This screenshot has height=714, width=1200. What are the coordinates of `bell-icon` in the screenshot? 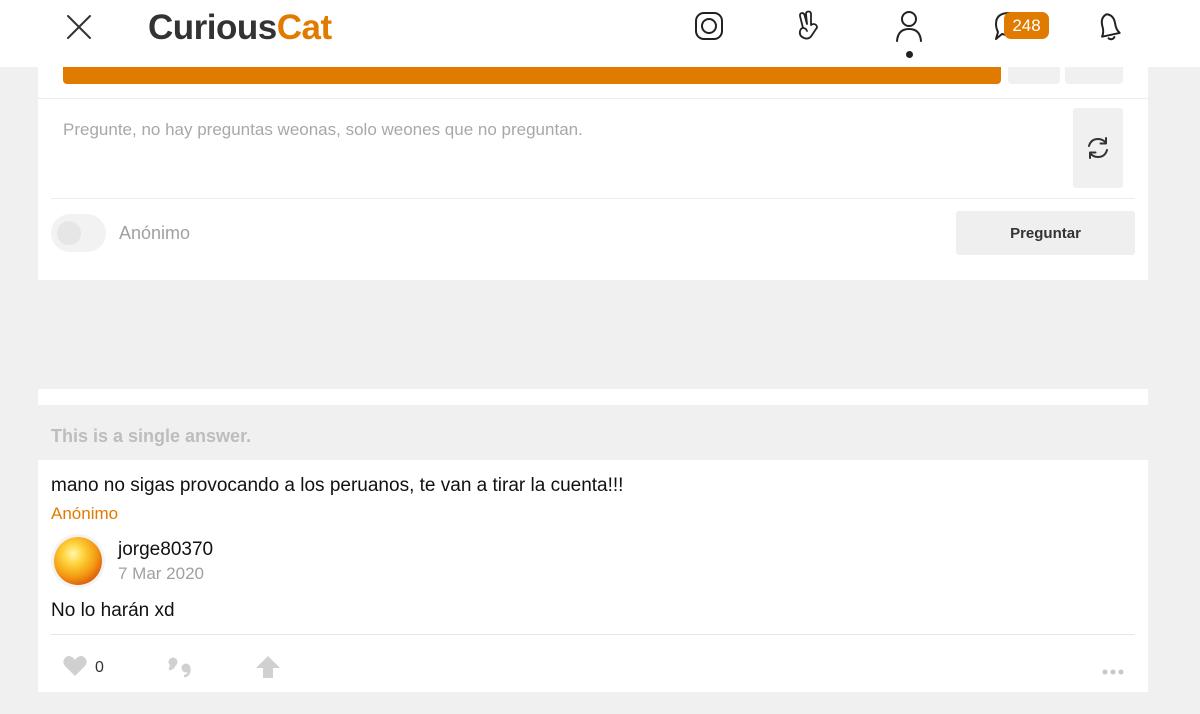 It's located at (1109, 26).